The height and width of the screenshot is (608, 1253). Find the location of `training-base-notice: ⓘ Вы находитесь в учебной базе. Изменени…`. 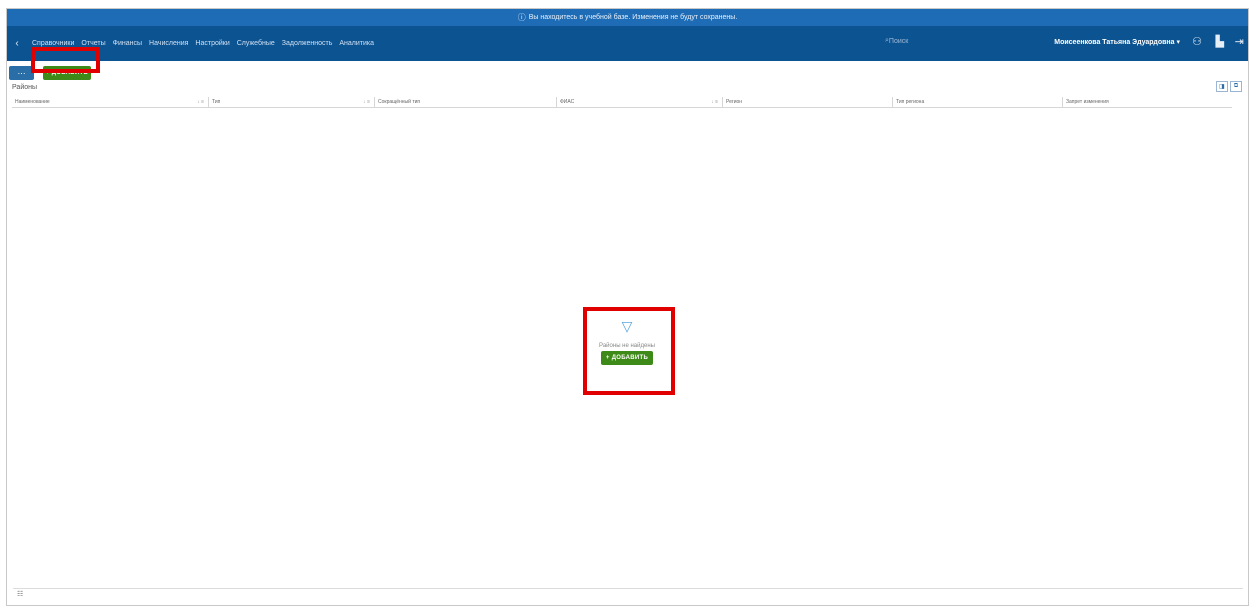

training-base-notice: ⓘ Вы находитесь в учебной базе. Изменени… is located at coordinates (627, 17).